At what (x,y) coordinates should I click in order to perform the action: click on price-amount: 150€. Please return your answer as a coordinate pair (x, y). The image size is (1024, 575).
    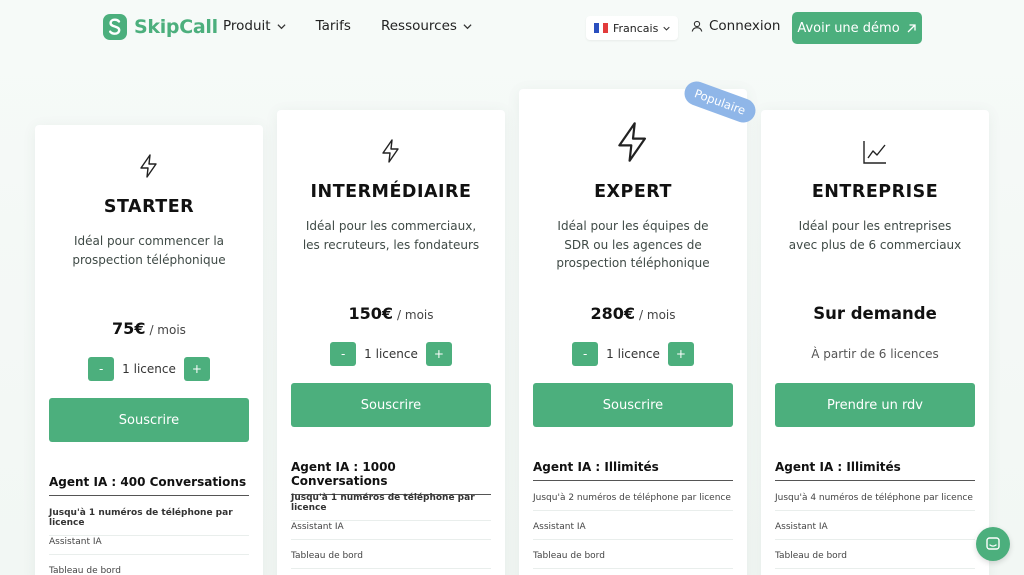
    Looking at the image, I should click on (371, 313).